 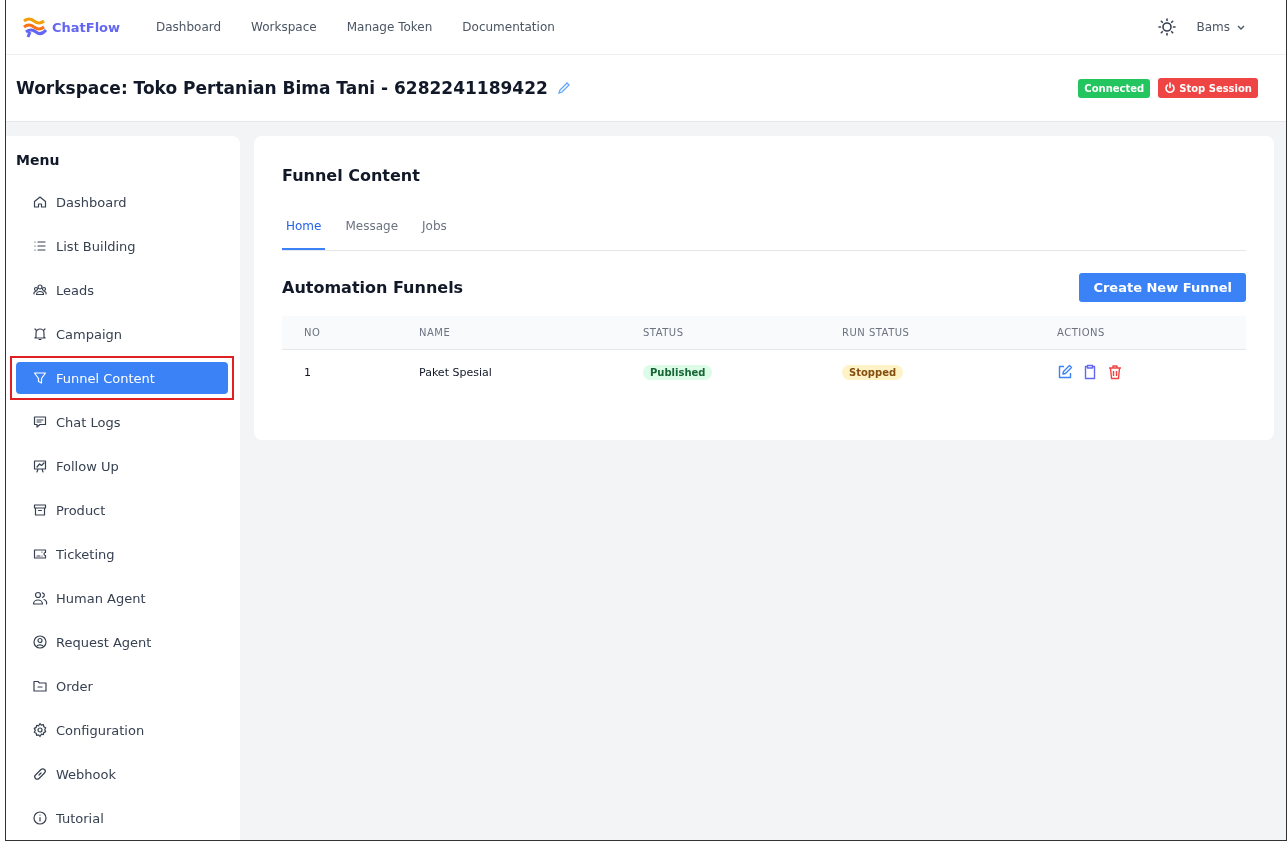 I want to click on chat-icon, so click(x=40, y=422).